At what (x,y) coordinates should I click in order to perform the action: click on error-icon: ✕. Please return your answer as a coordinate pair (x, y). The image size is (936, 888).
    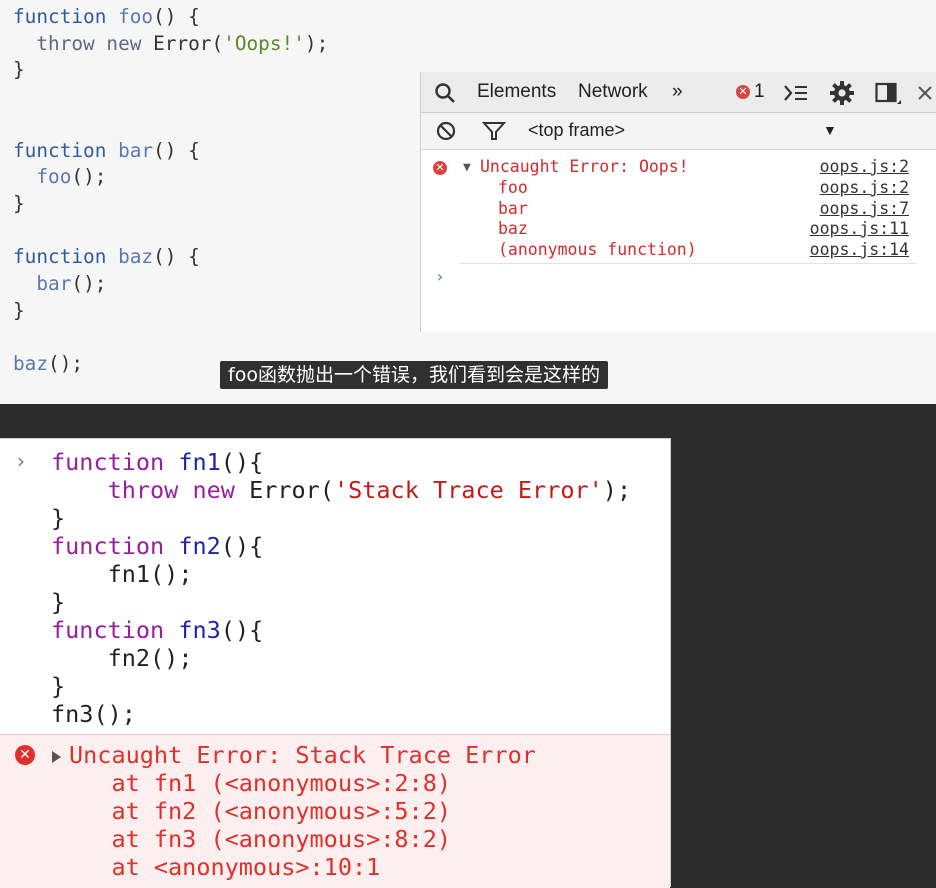
    Looking at the image, I should click on (25, 755).